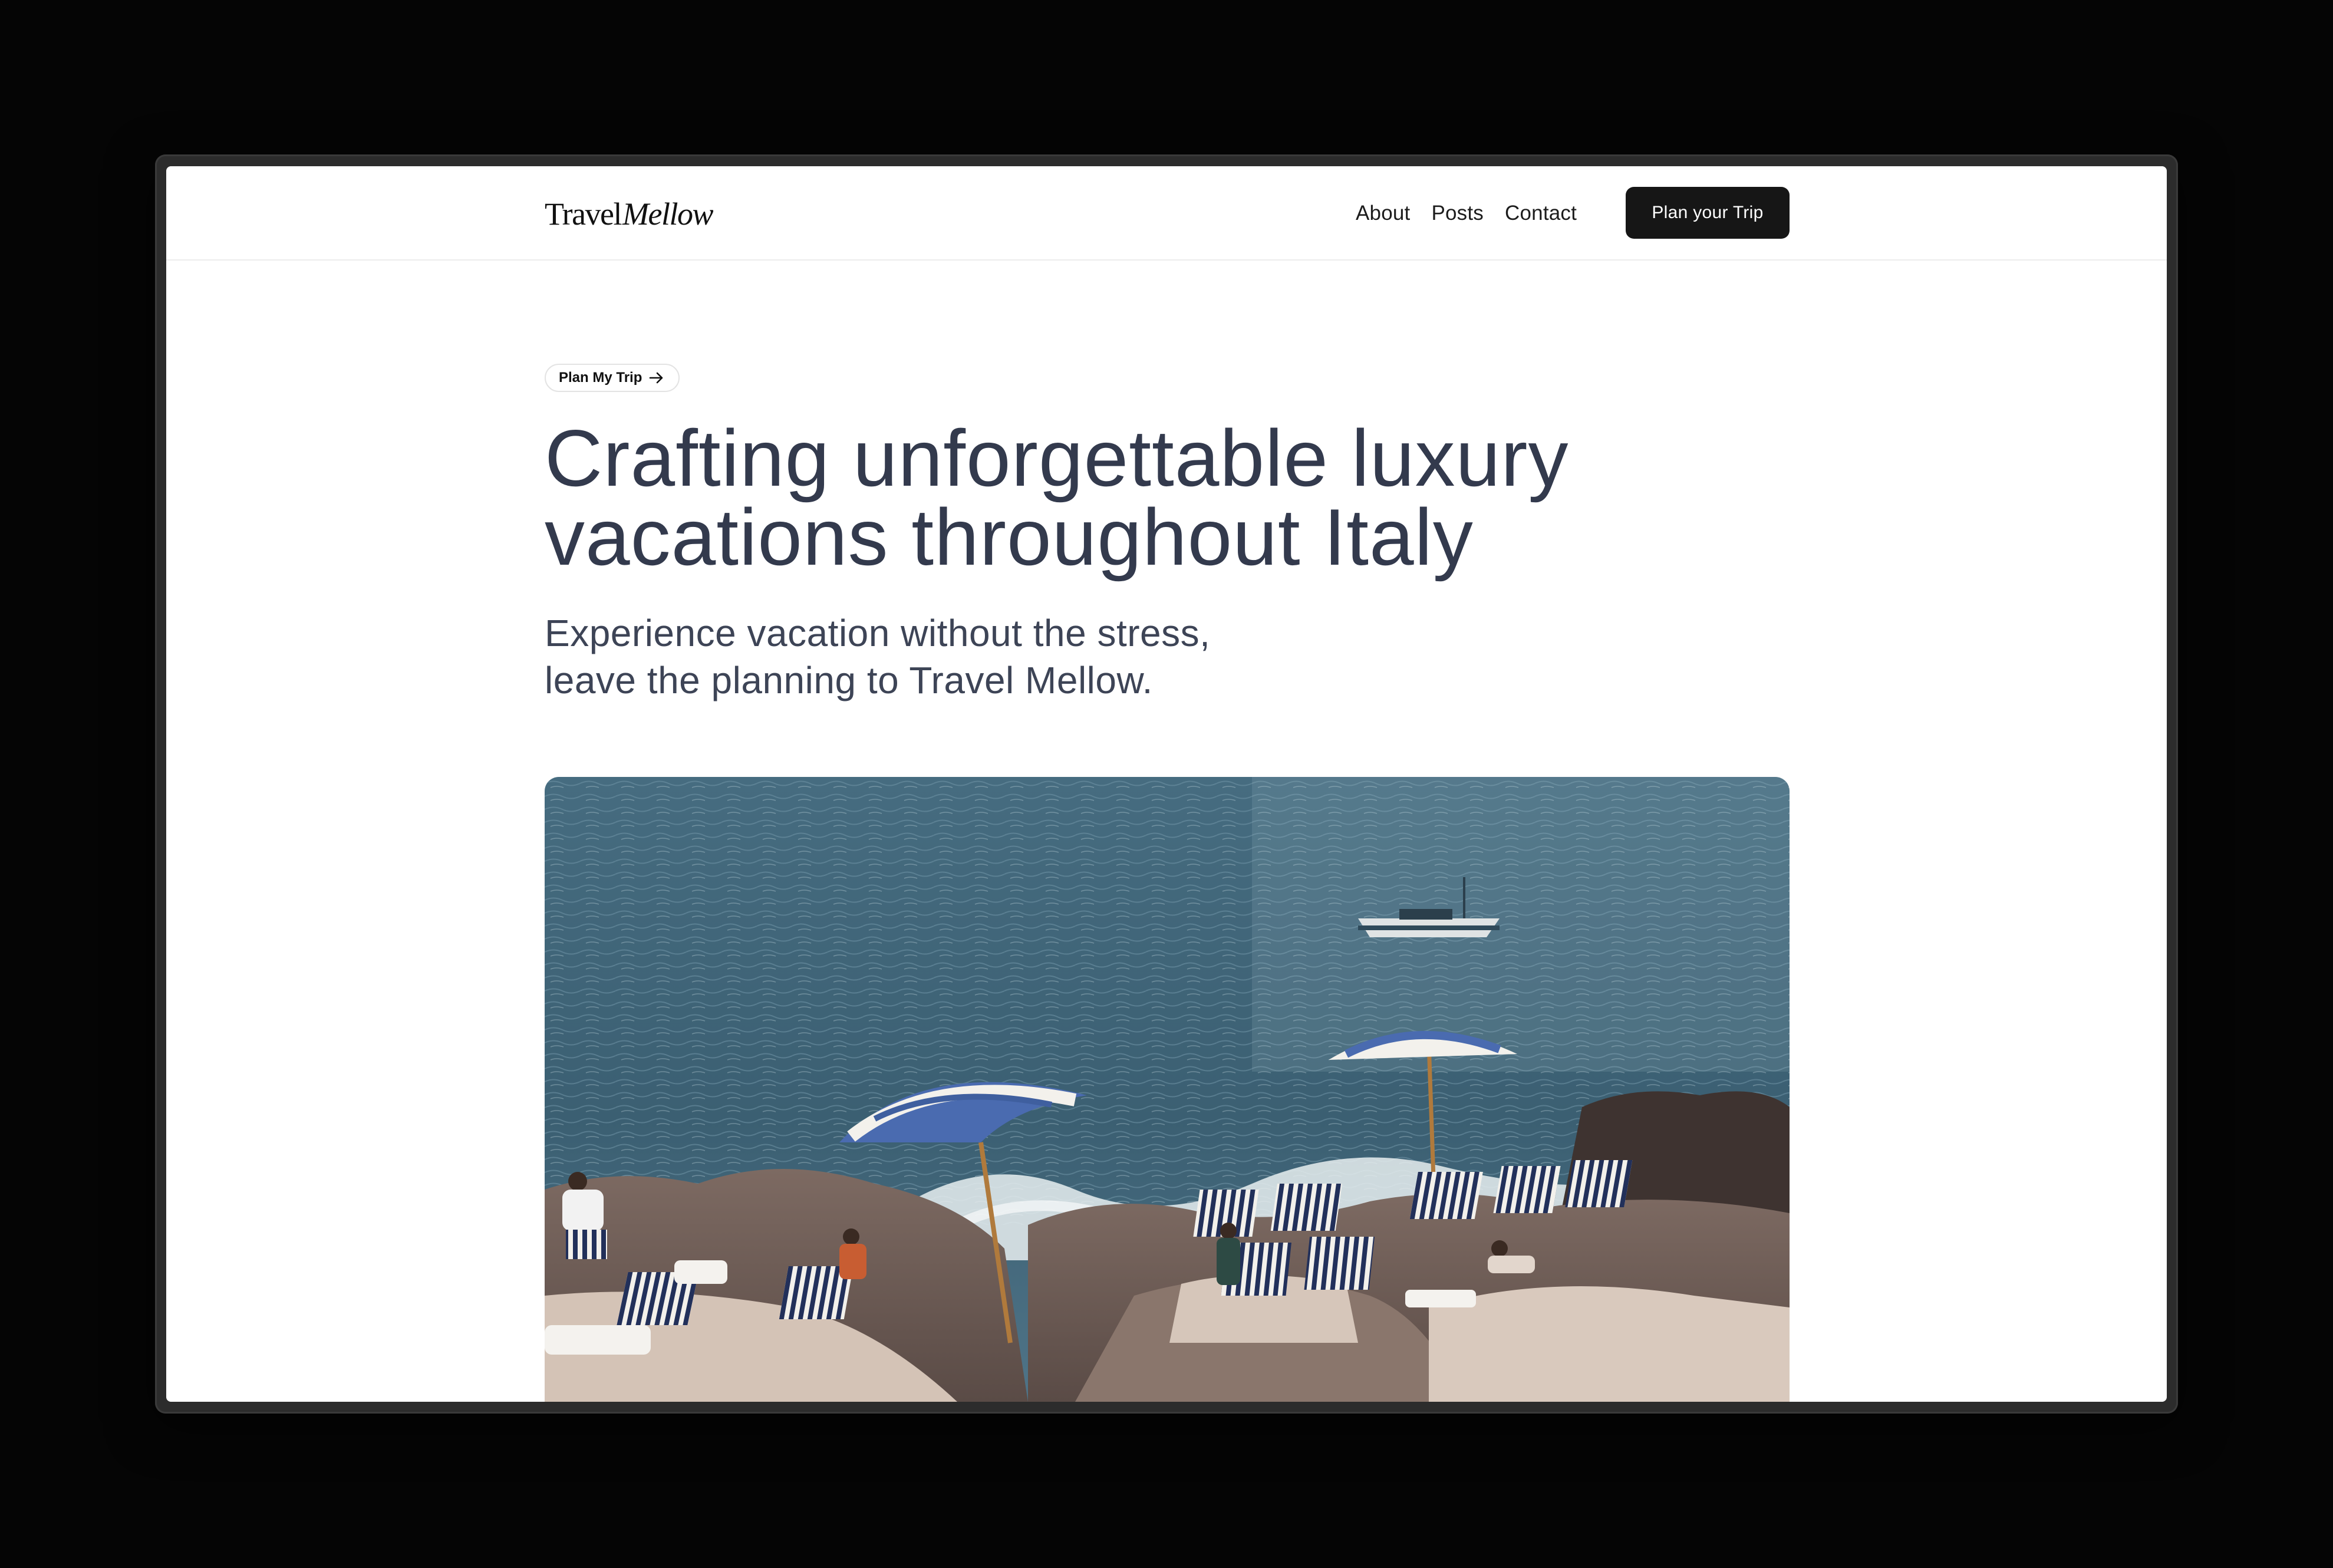  I want to click on nav-links: About Posts Contact, so click(1477, 213).